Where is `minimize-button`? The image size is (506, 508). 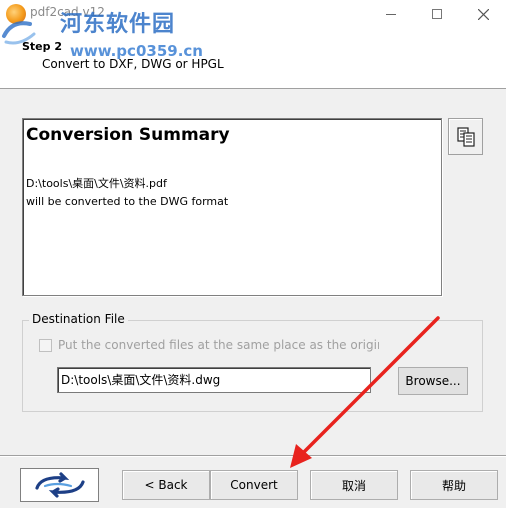 minimize-button is located at coordinates (391, 14).